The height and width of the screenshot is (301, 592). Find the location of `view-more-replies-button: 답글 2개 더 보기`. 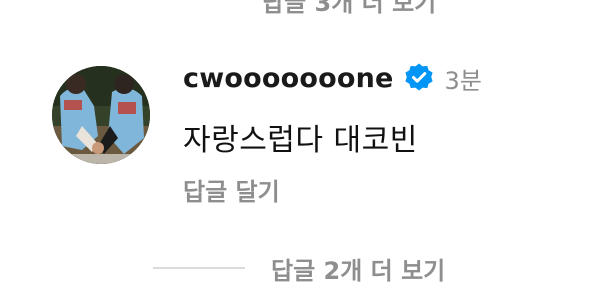

view-more-replies-button: 답글 2개 더 보기 is located at coordinates (299, 268).